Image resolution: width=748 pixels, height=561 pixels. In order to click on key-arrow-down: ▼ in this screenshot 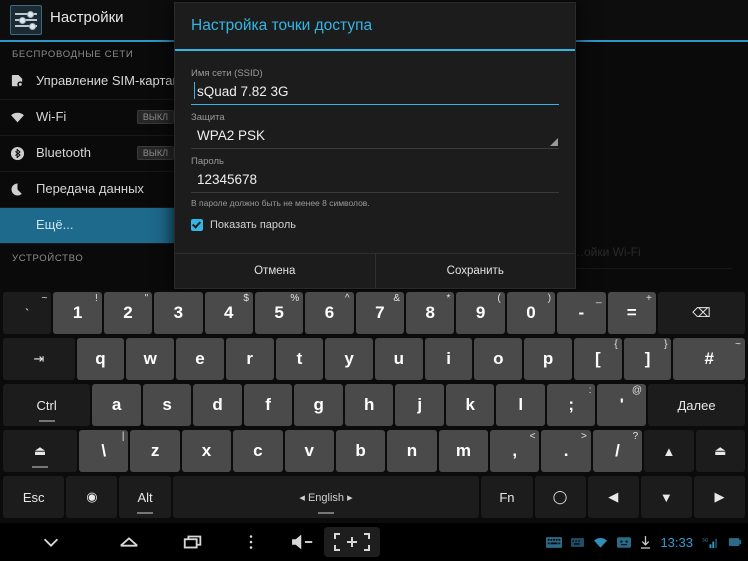, I will do `click(666, 497)`.